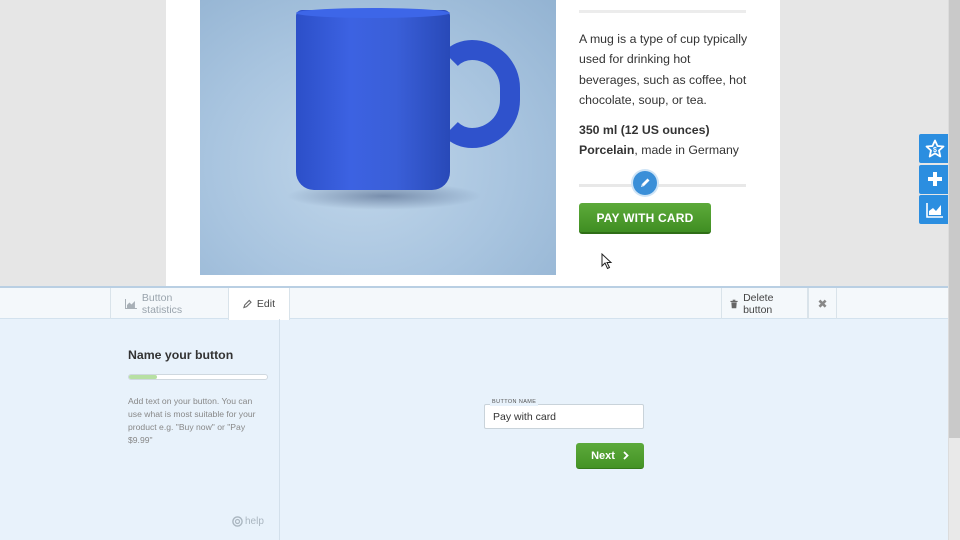 The image size is (960, 540). I want to click on step-progress-fill, so click(143, 377).